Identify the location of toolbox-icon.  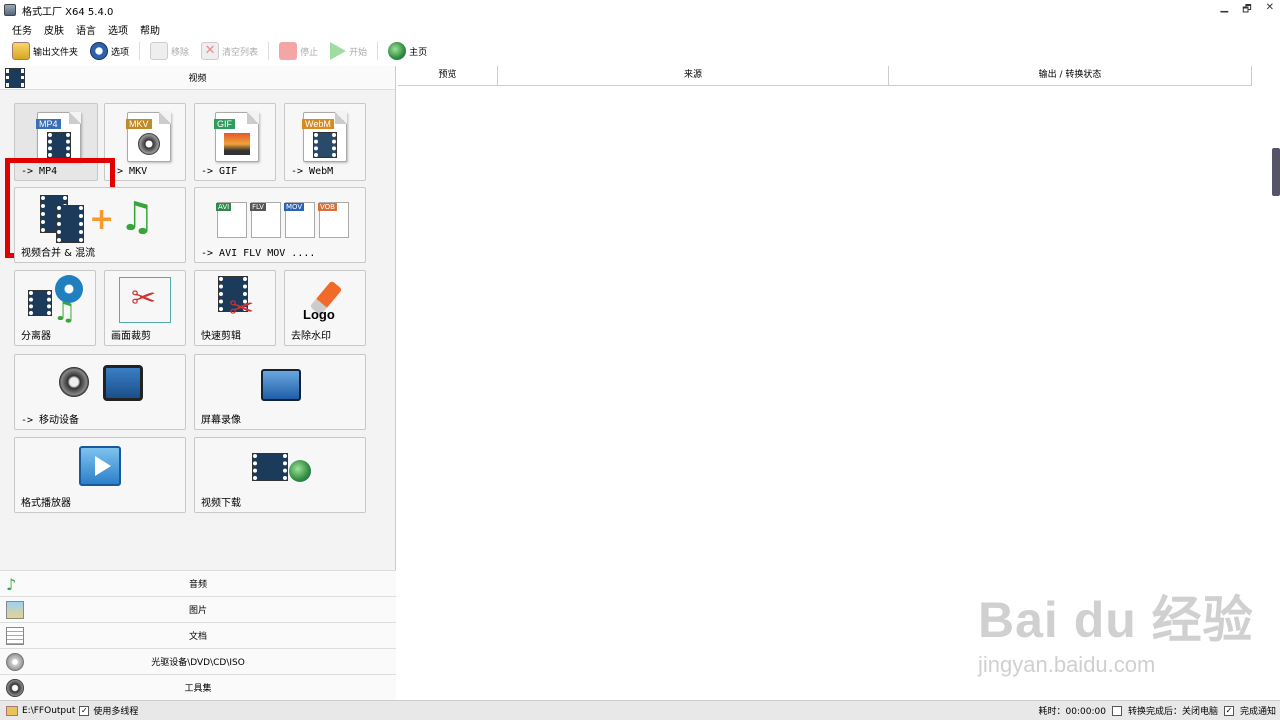
(15, 688).